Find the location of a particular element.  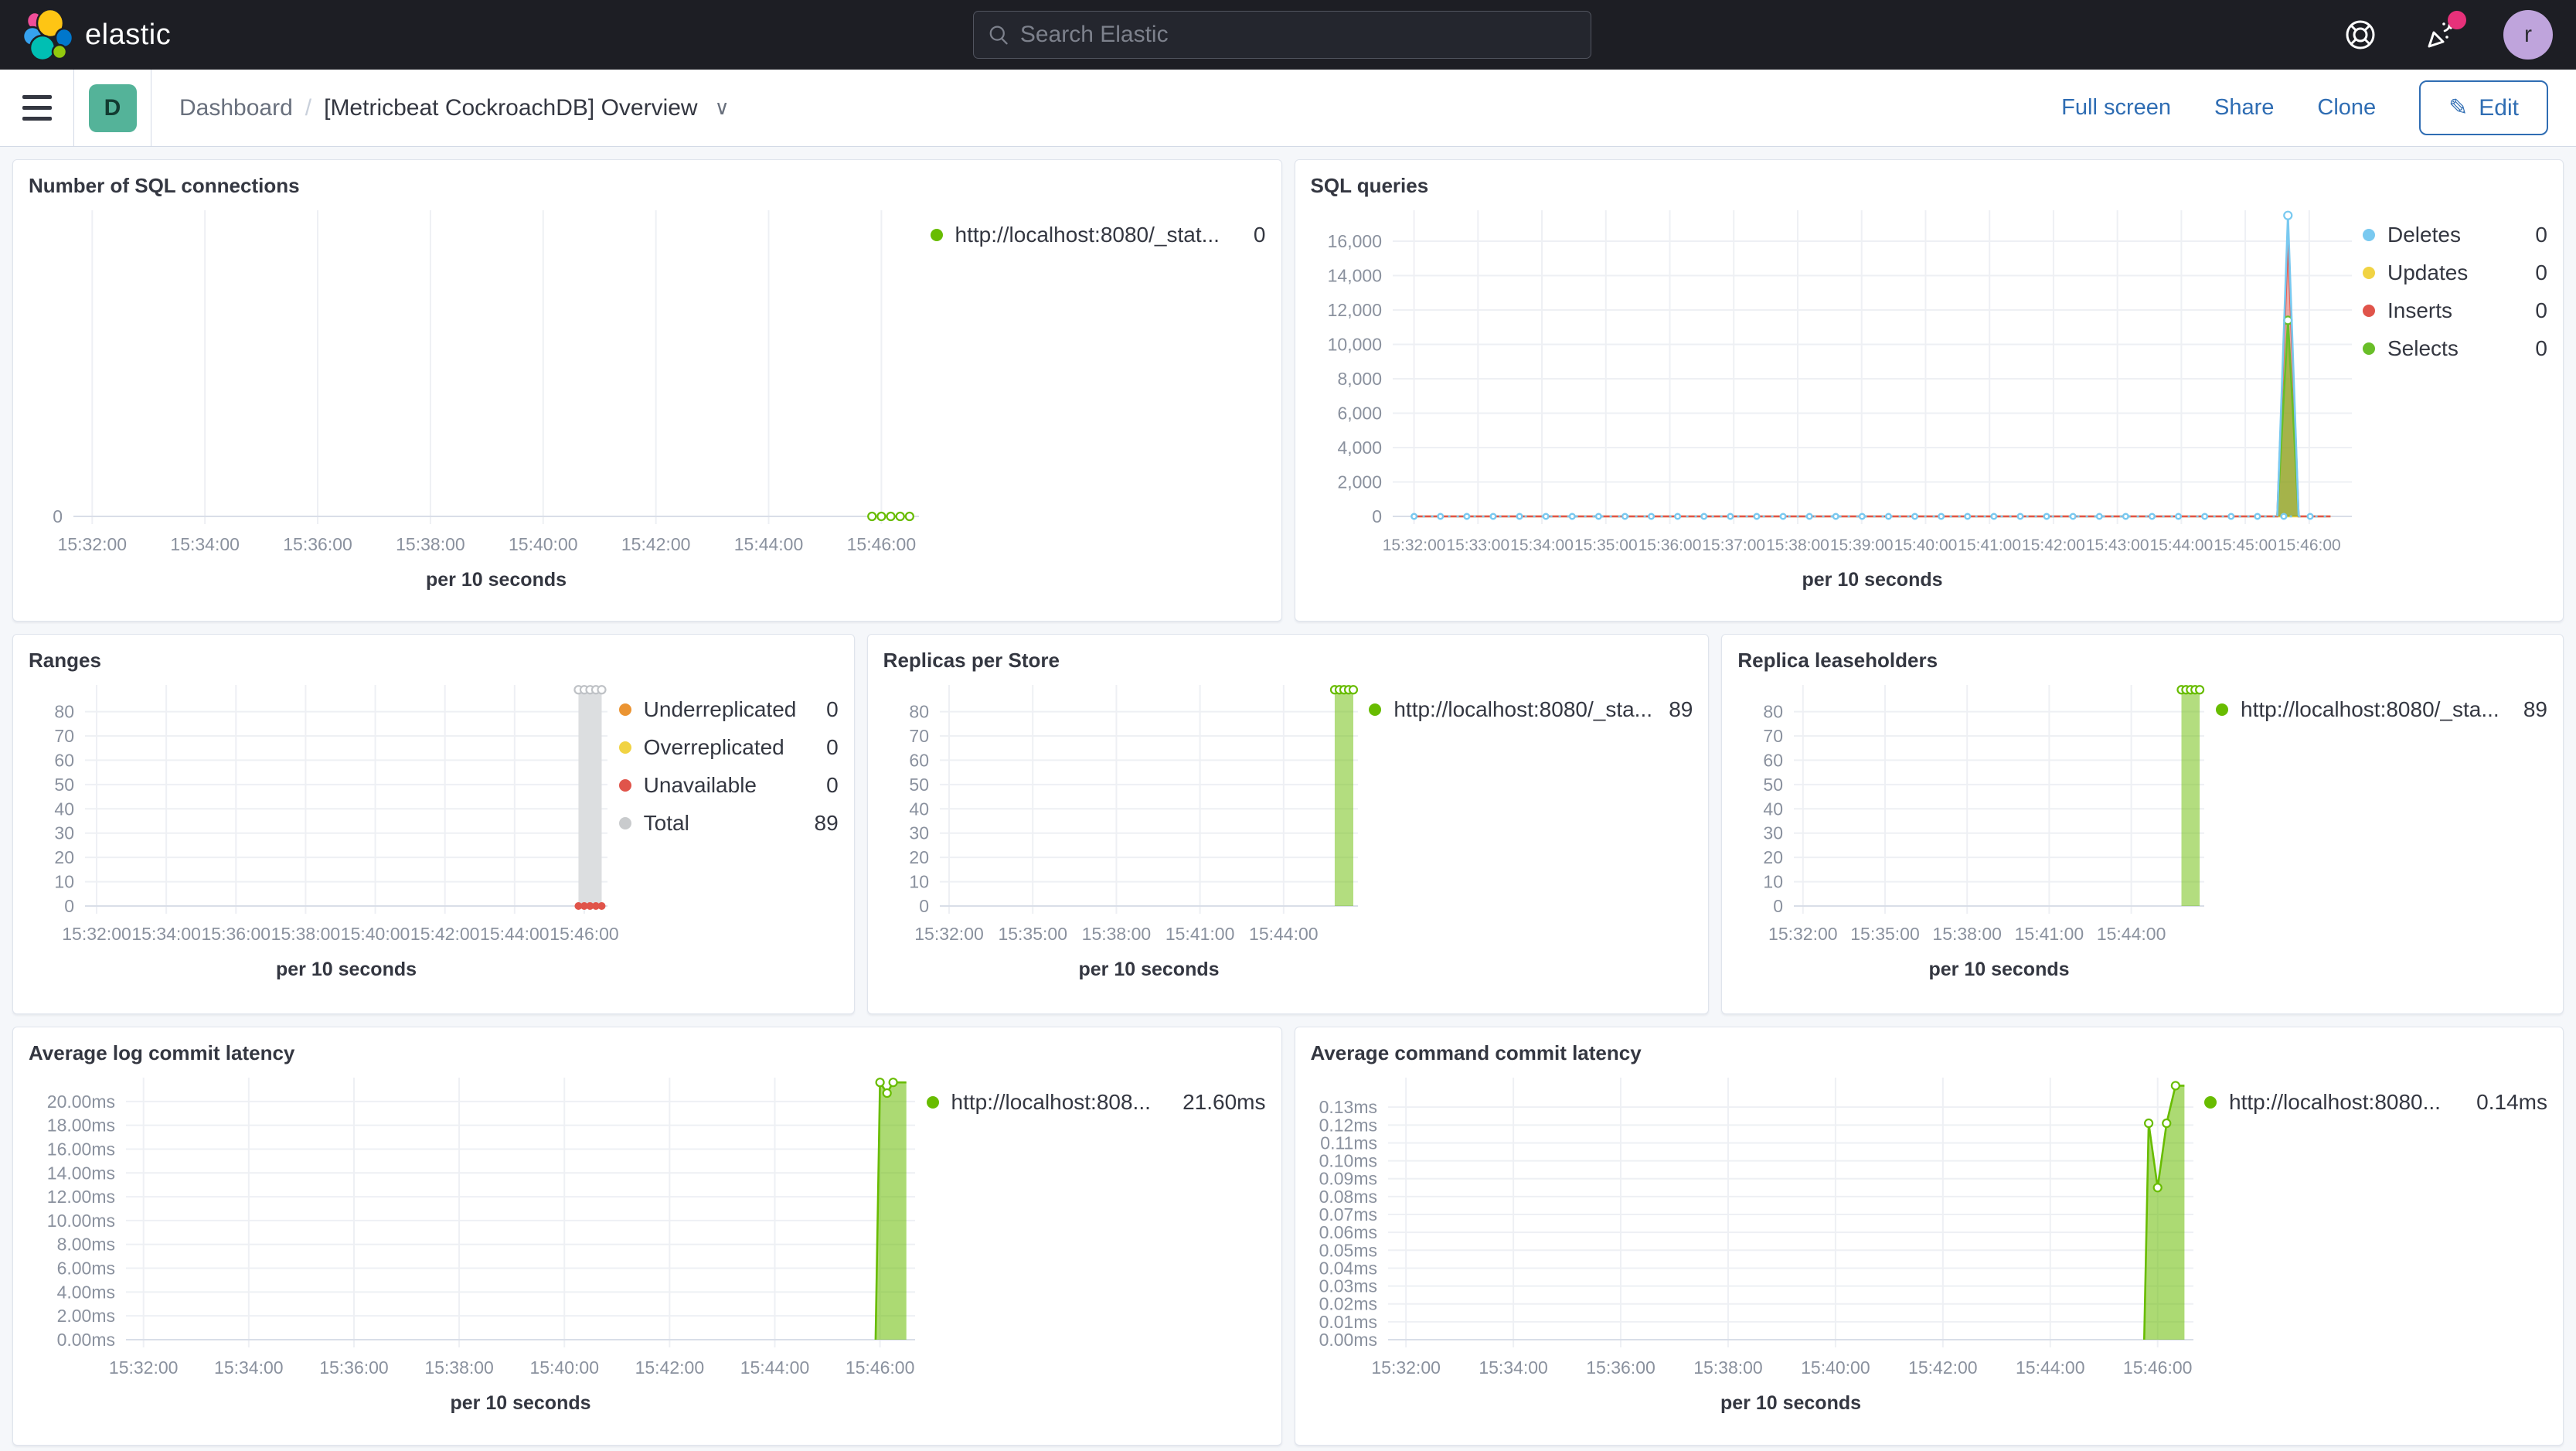

svg-text: 12,000 is located at coordinates (1354, 310).